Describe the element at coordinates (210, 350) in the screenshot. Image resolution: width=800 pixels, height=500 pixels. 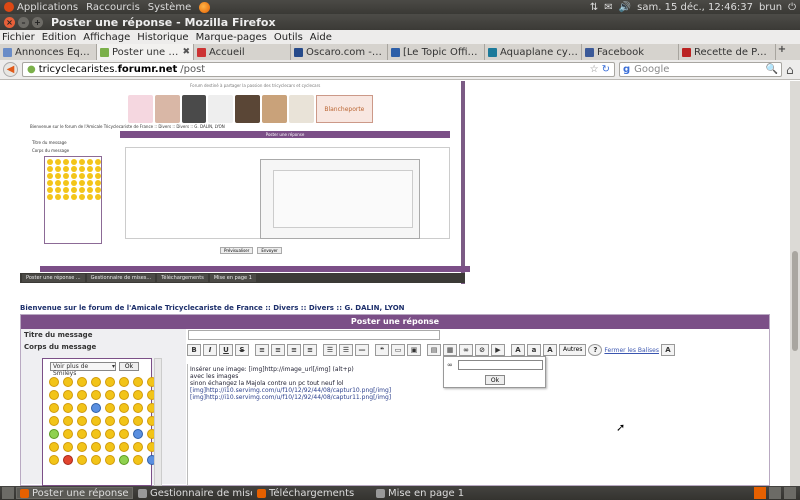
I see `italic-button: I` at that location.